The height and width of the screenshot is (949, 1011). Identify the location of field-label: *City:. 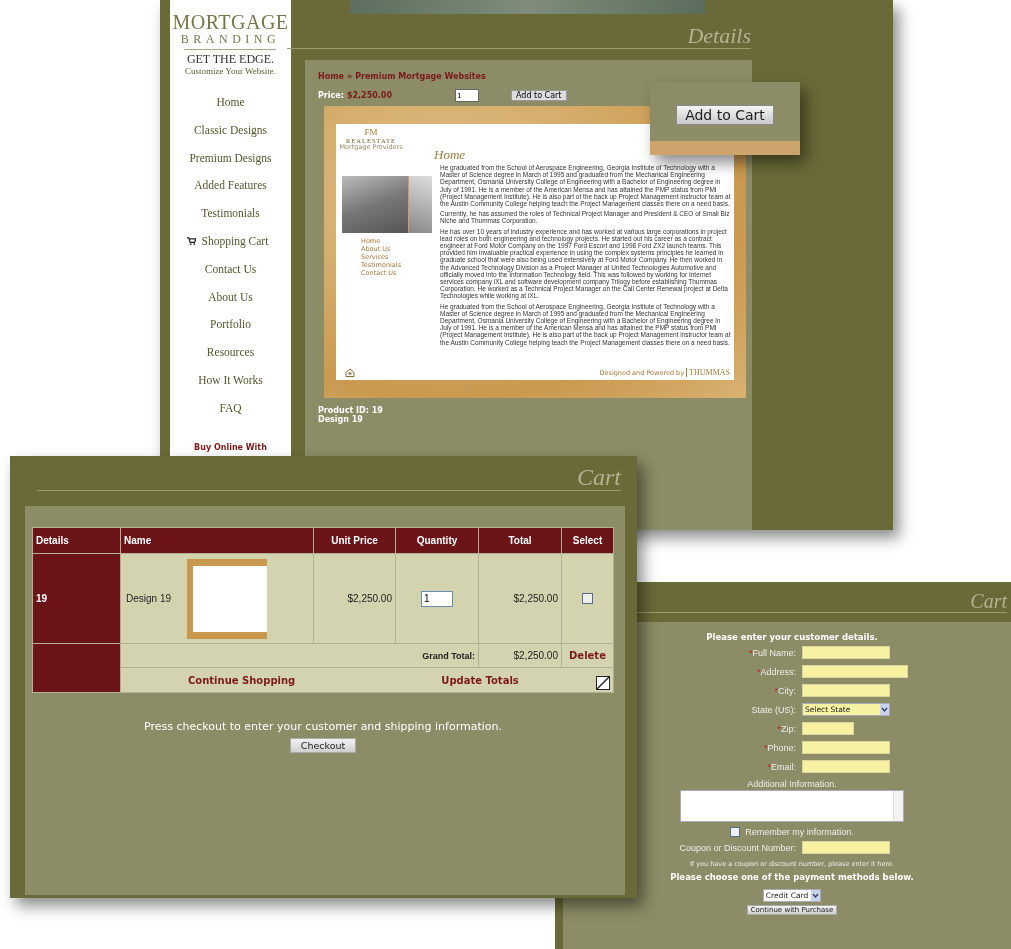
(784, 690).